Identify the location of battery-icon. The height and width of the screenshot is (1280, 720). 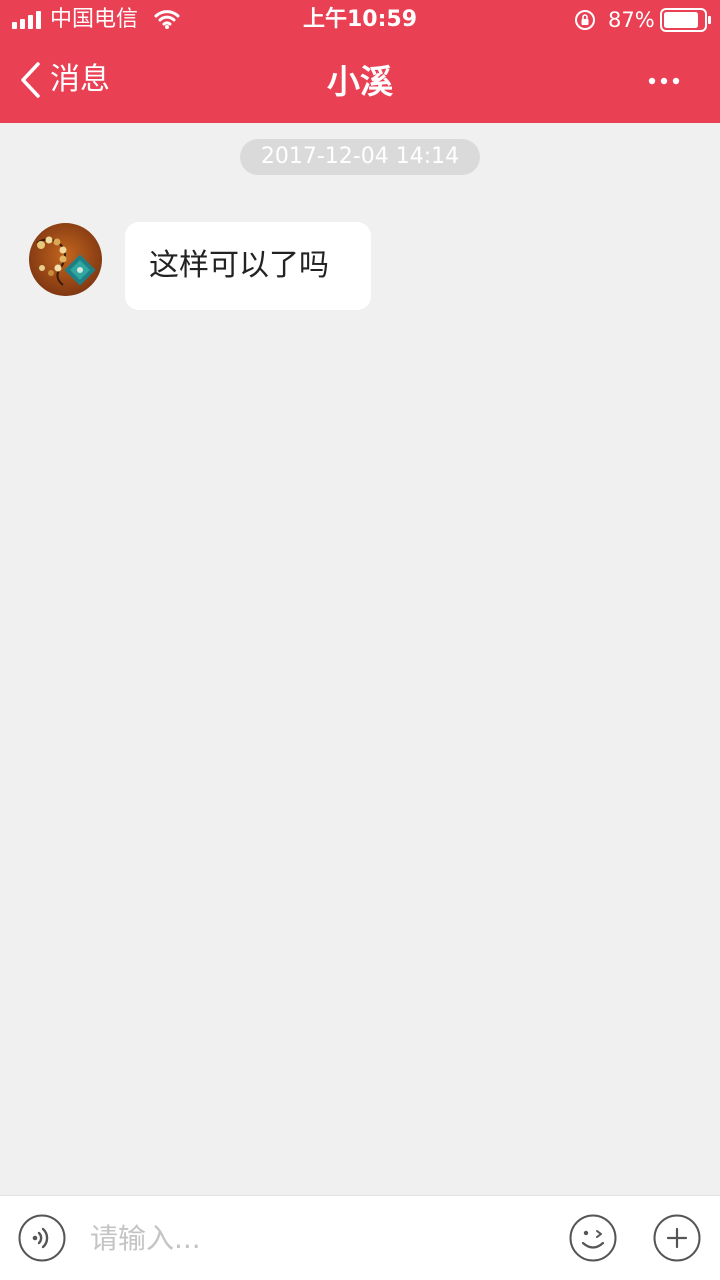
(685, 20).